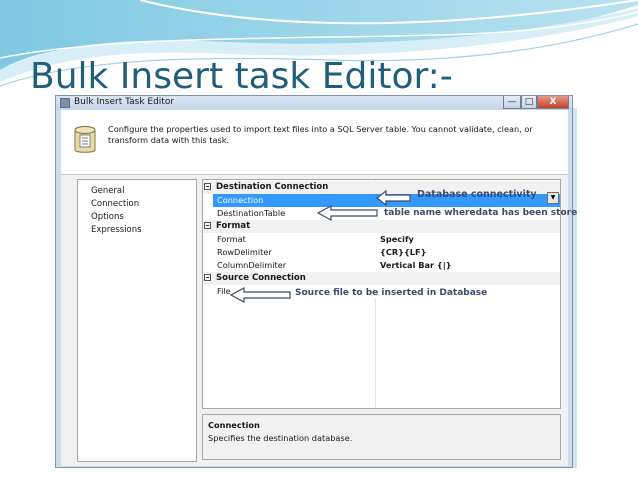 This screenshot has height=478, width=638. Describe the element at coordinates (260, 295) in the screenshot. I see `file-arrow-icon` at that location.